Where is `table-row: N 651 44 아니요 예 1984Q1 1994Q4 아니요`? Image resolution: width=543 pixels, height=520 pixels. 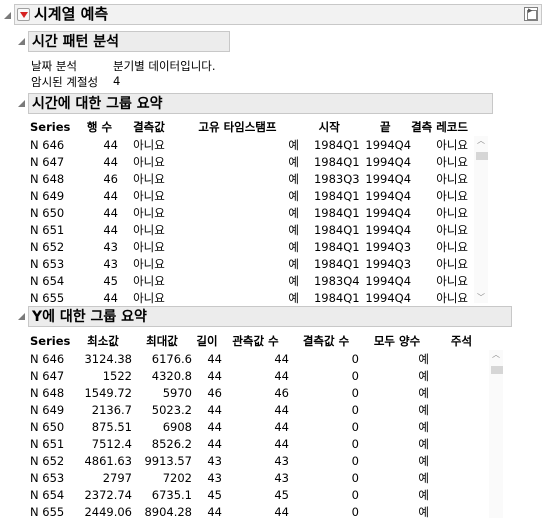 table-row: N 651 44 아니요 예 1984Q1 1994Q4 아니요 is located at coordinates (251, 229).